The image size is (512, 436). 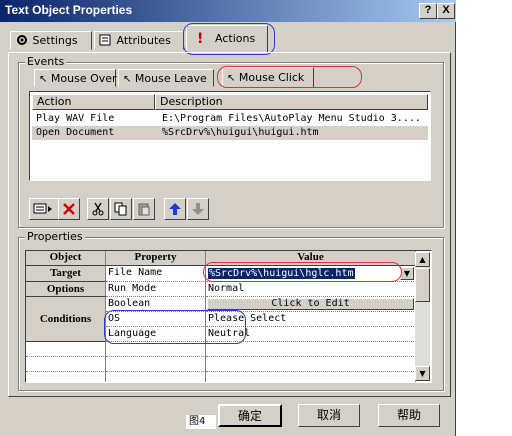 I want to click on run-mode-value: Normal, so click(x=311, y=289).